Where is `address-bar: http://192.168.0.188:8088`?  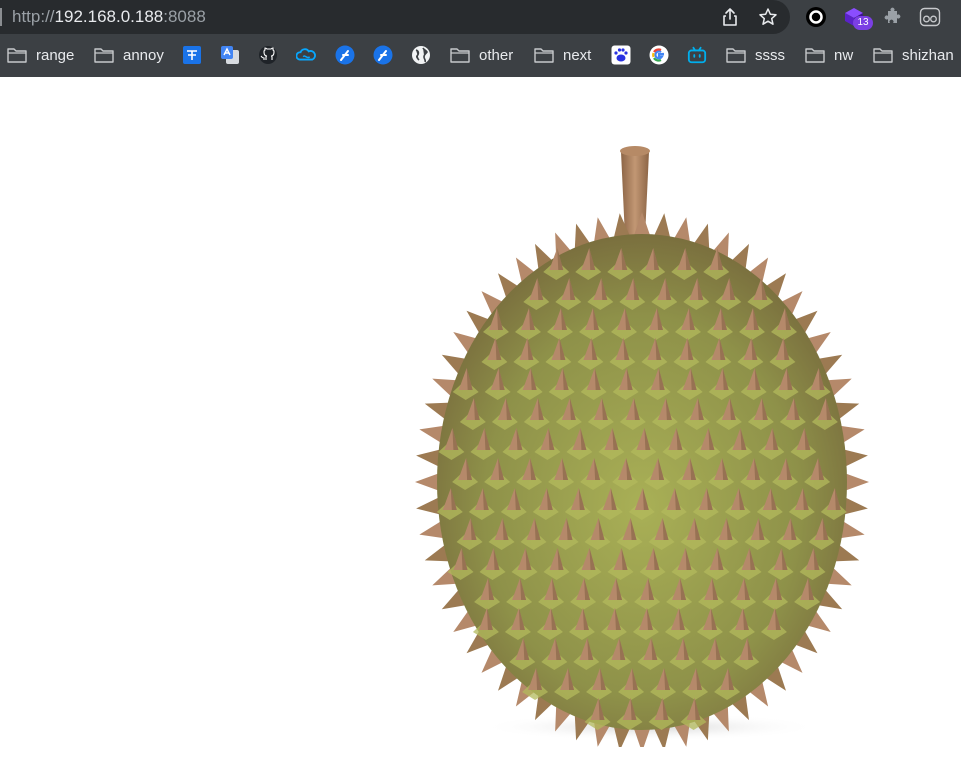
address-bar: http://192.168.0.188:8088 is located at coordinates (395, 17).